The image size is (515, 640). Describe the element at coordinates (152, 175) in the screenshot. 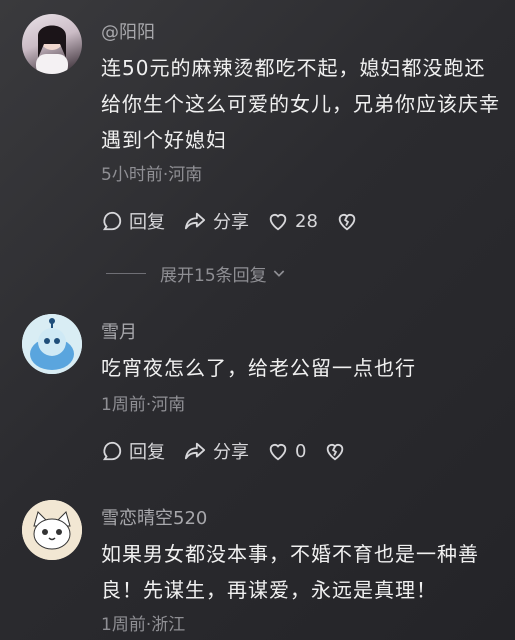

I see `comment-meta: 5小时前·河南` at that location.